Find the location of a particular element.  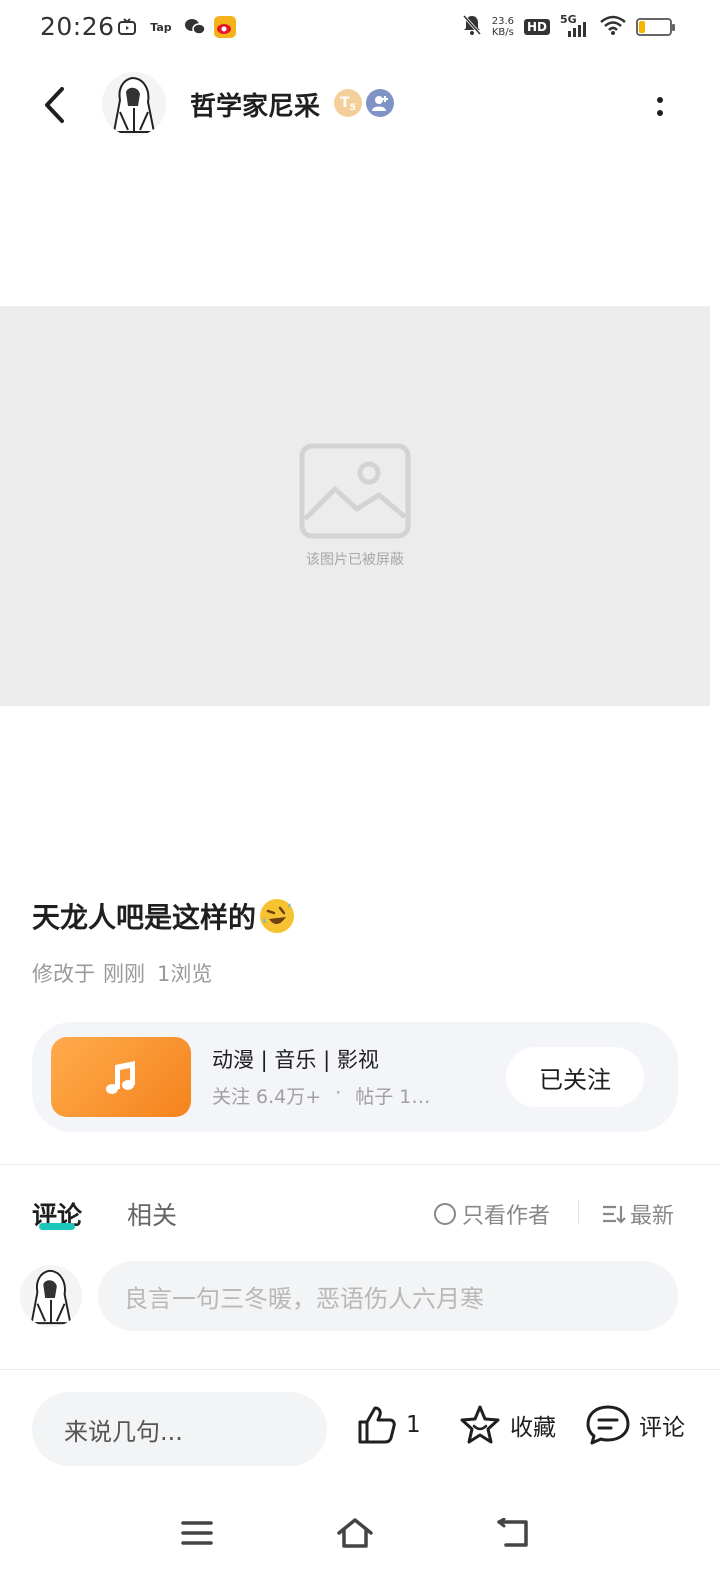

sort-label: 最新 is located at coordinates (652, 1216).